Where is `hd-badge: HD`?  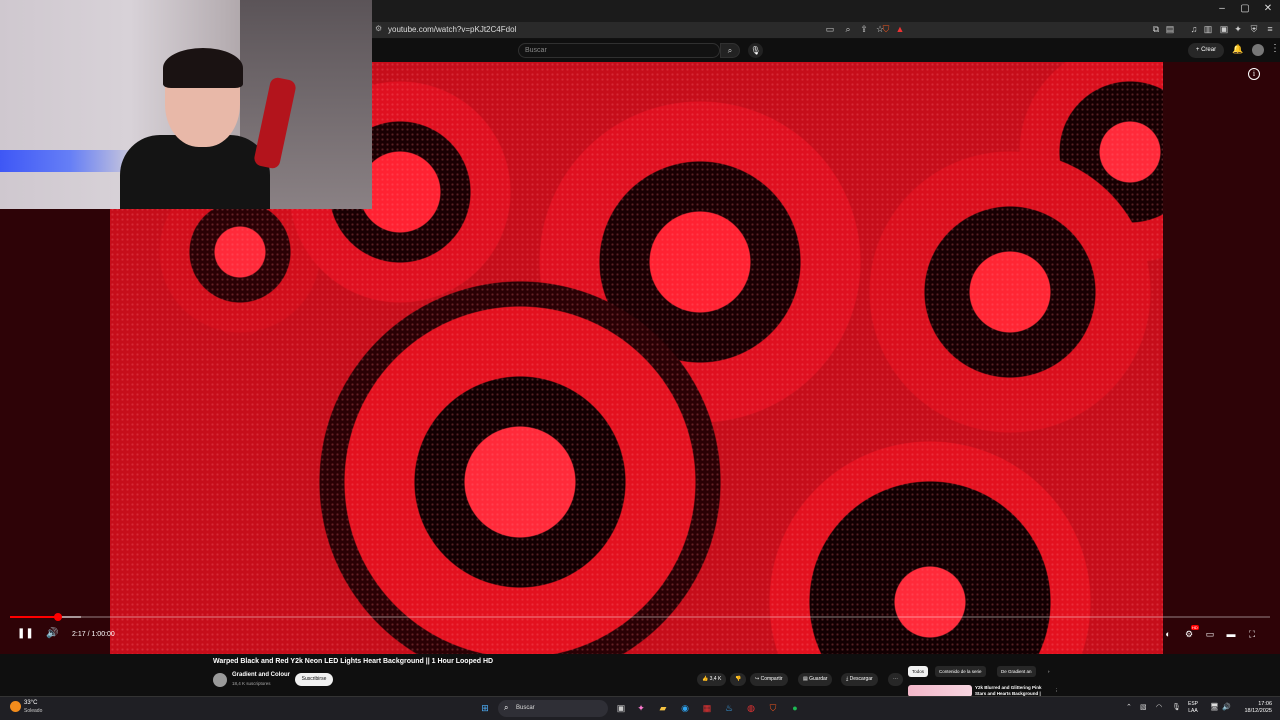 hd-badge: HD is located at coordinates (1195, 627).